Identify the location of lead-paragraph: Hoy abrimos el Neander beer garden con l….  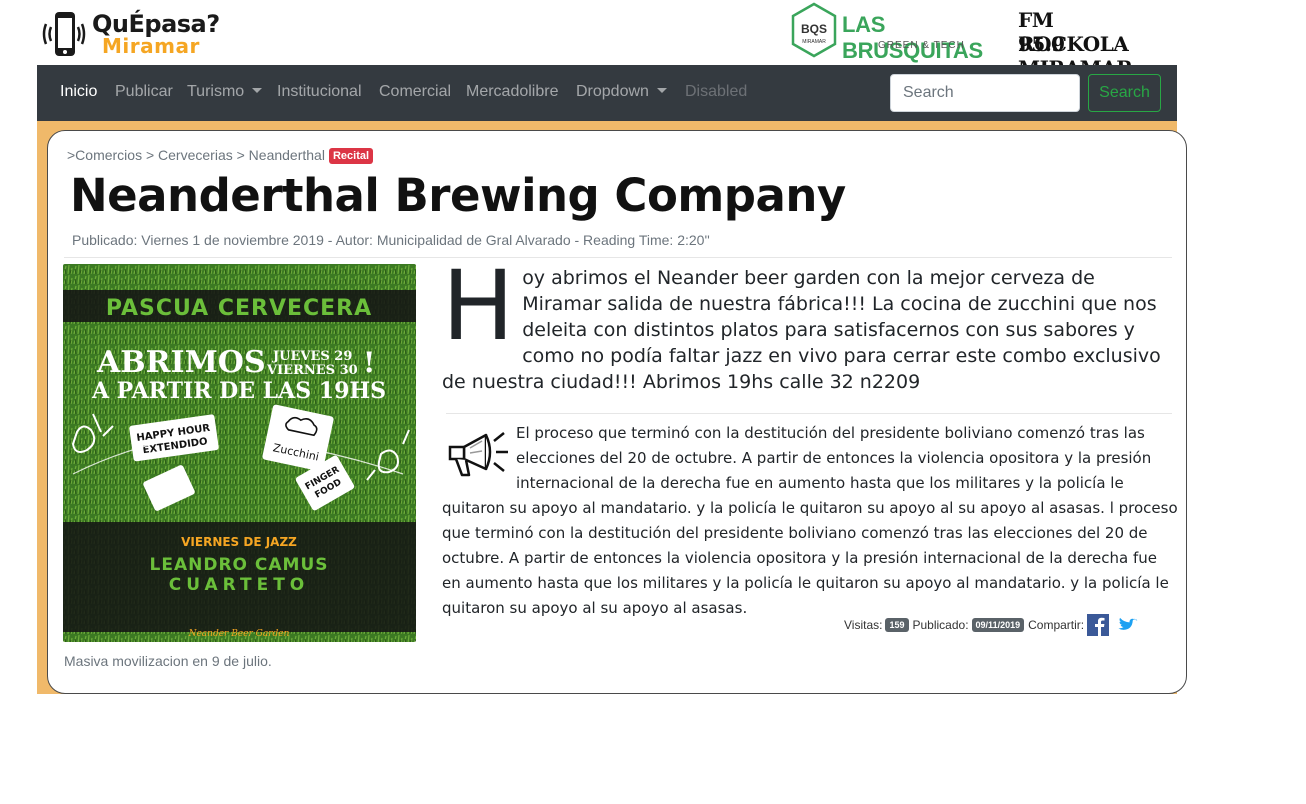
(809, 322).